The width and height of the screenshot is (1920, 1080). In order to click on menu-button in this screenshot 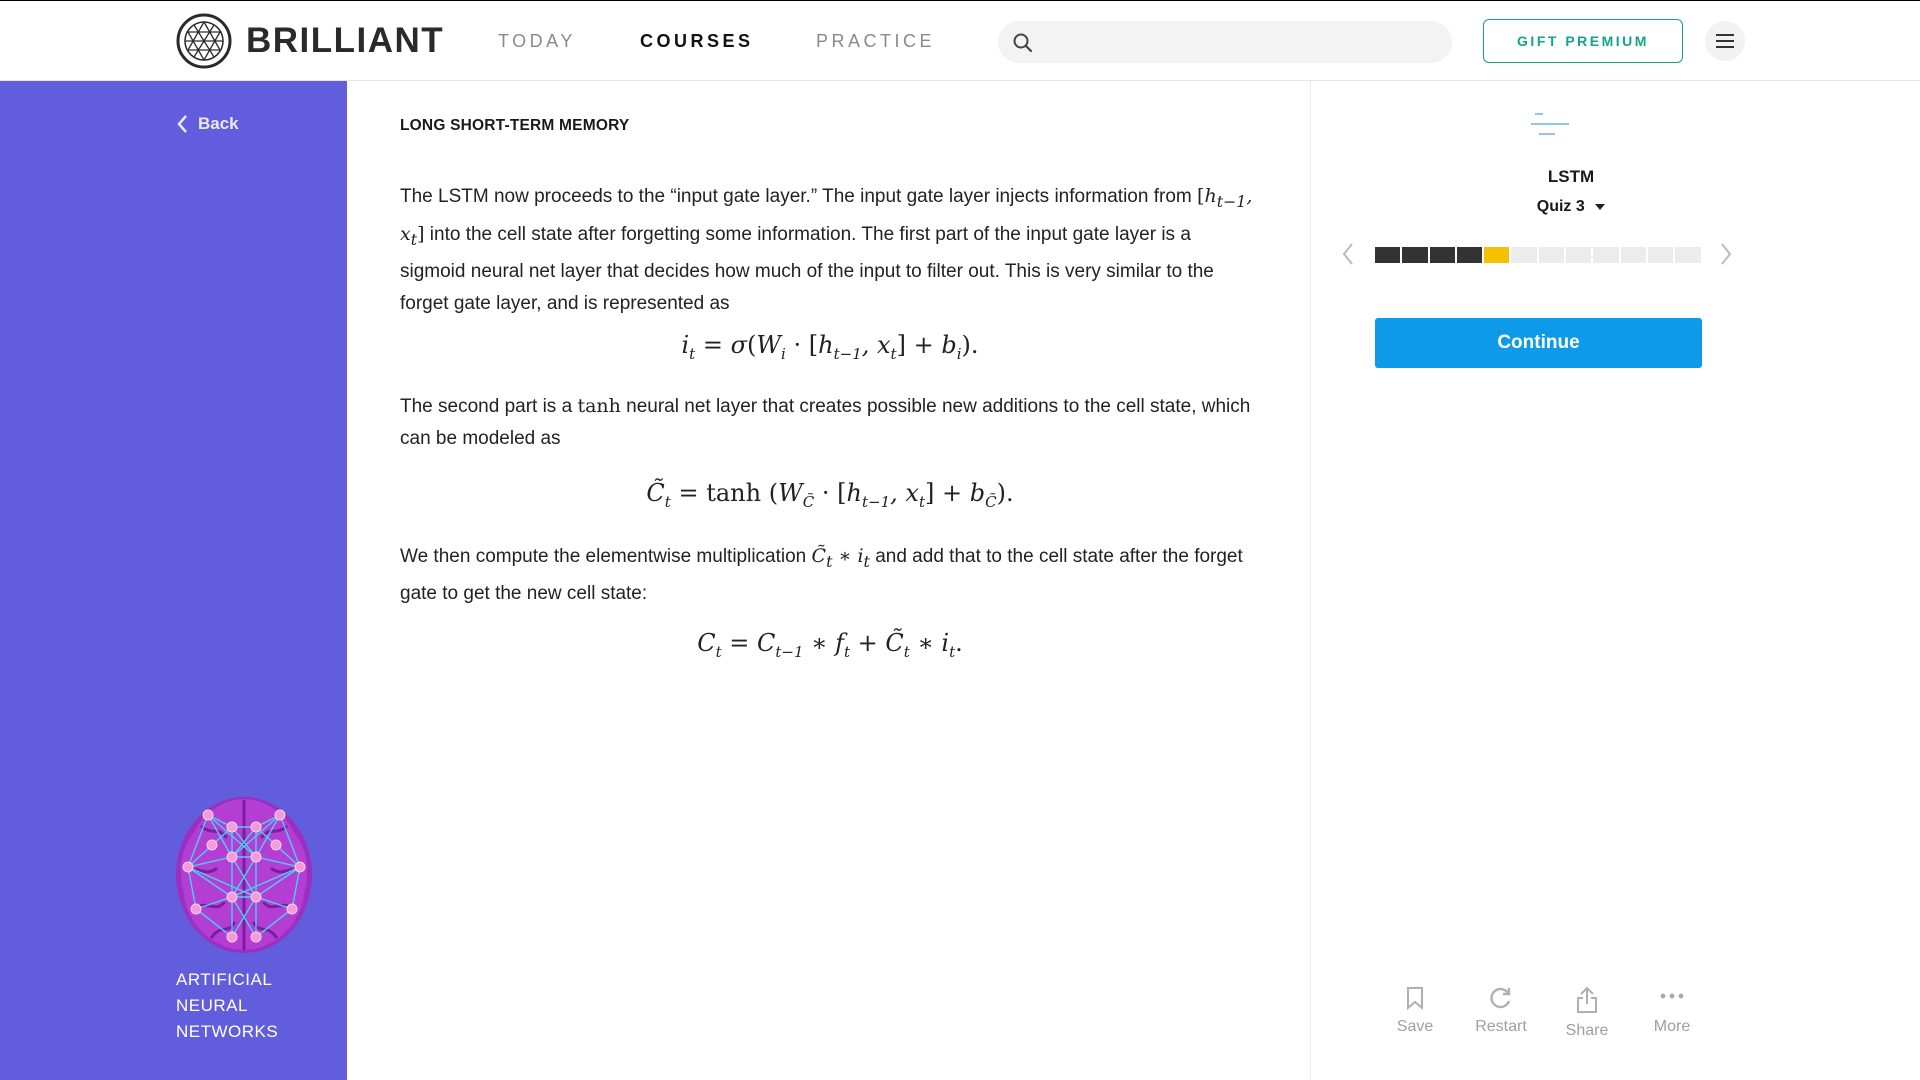, I will do `click(1725, 41)`.